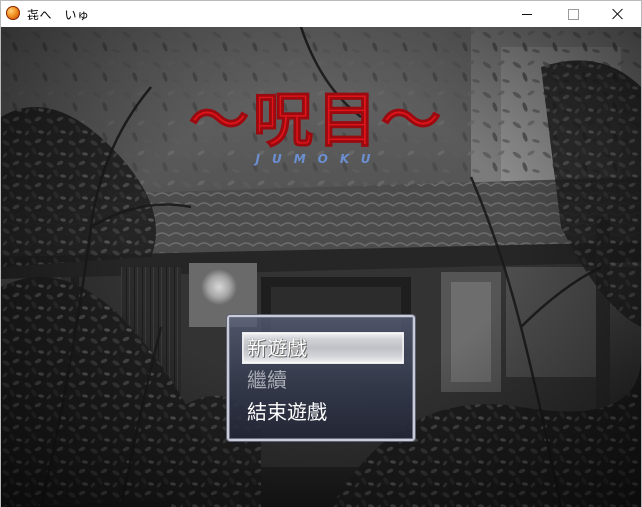 Image resolution: width=642 pixels, height=507 pixels. I want to click on menu-item-label: 新遊戲, so click(277, 348).